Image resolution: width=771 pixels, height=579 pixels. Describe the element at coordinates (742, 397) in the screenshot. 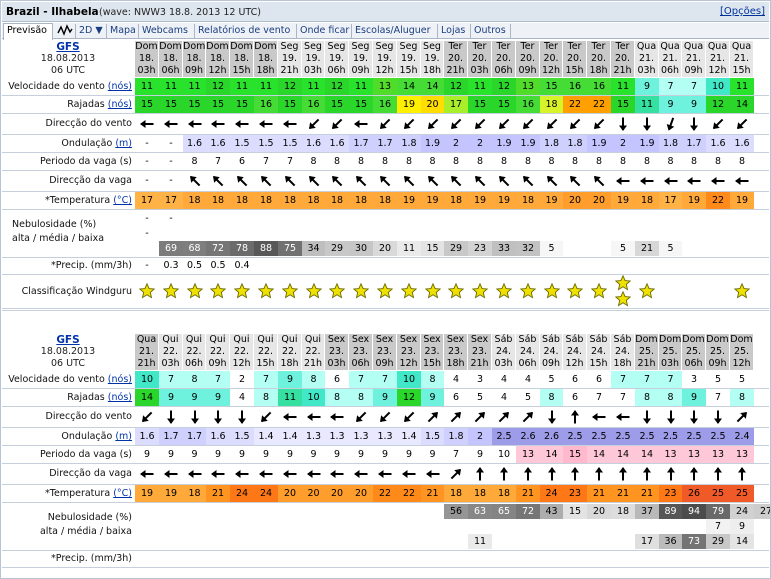

I see `gusts-cell: 8` at that location.